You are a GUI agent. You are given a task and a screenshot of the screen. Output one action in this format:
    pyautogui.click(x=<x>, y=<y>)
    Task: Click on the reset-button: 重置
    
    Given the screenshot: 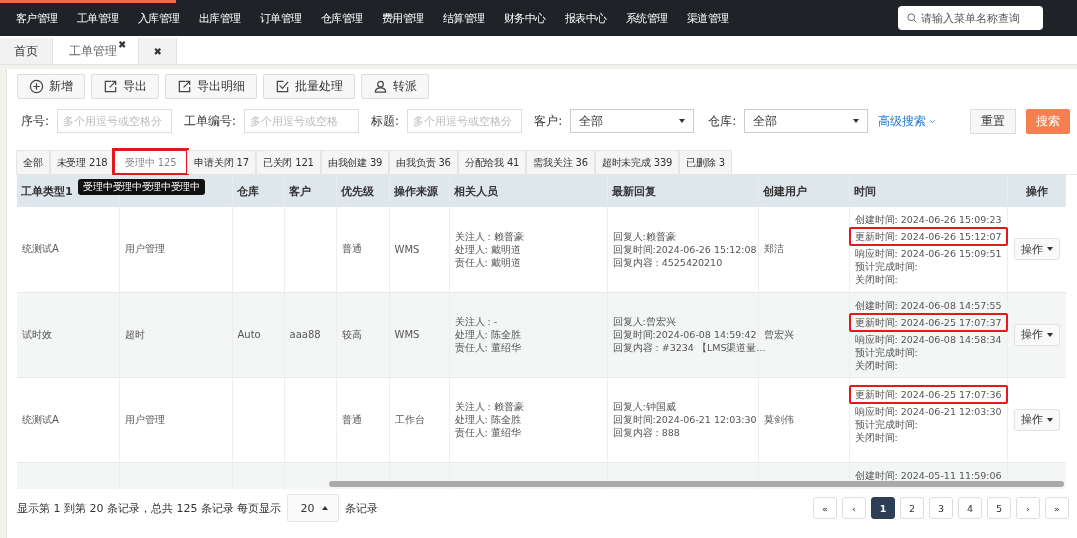 What is the action you would take?
    pyautogui.click(x=993, y=121)
    